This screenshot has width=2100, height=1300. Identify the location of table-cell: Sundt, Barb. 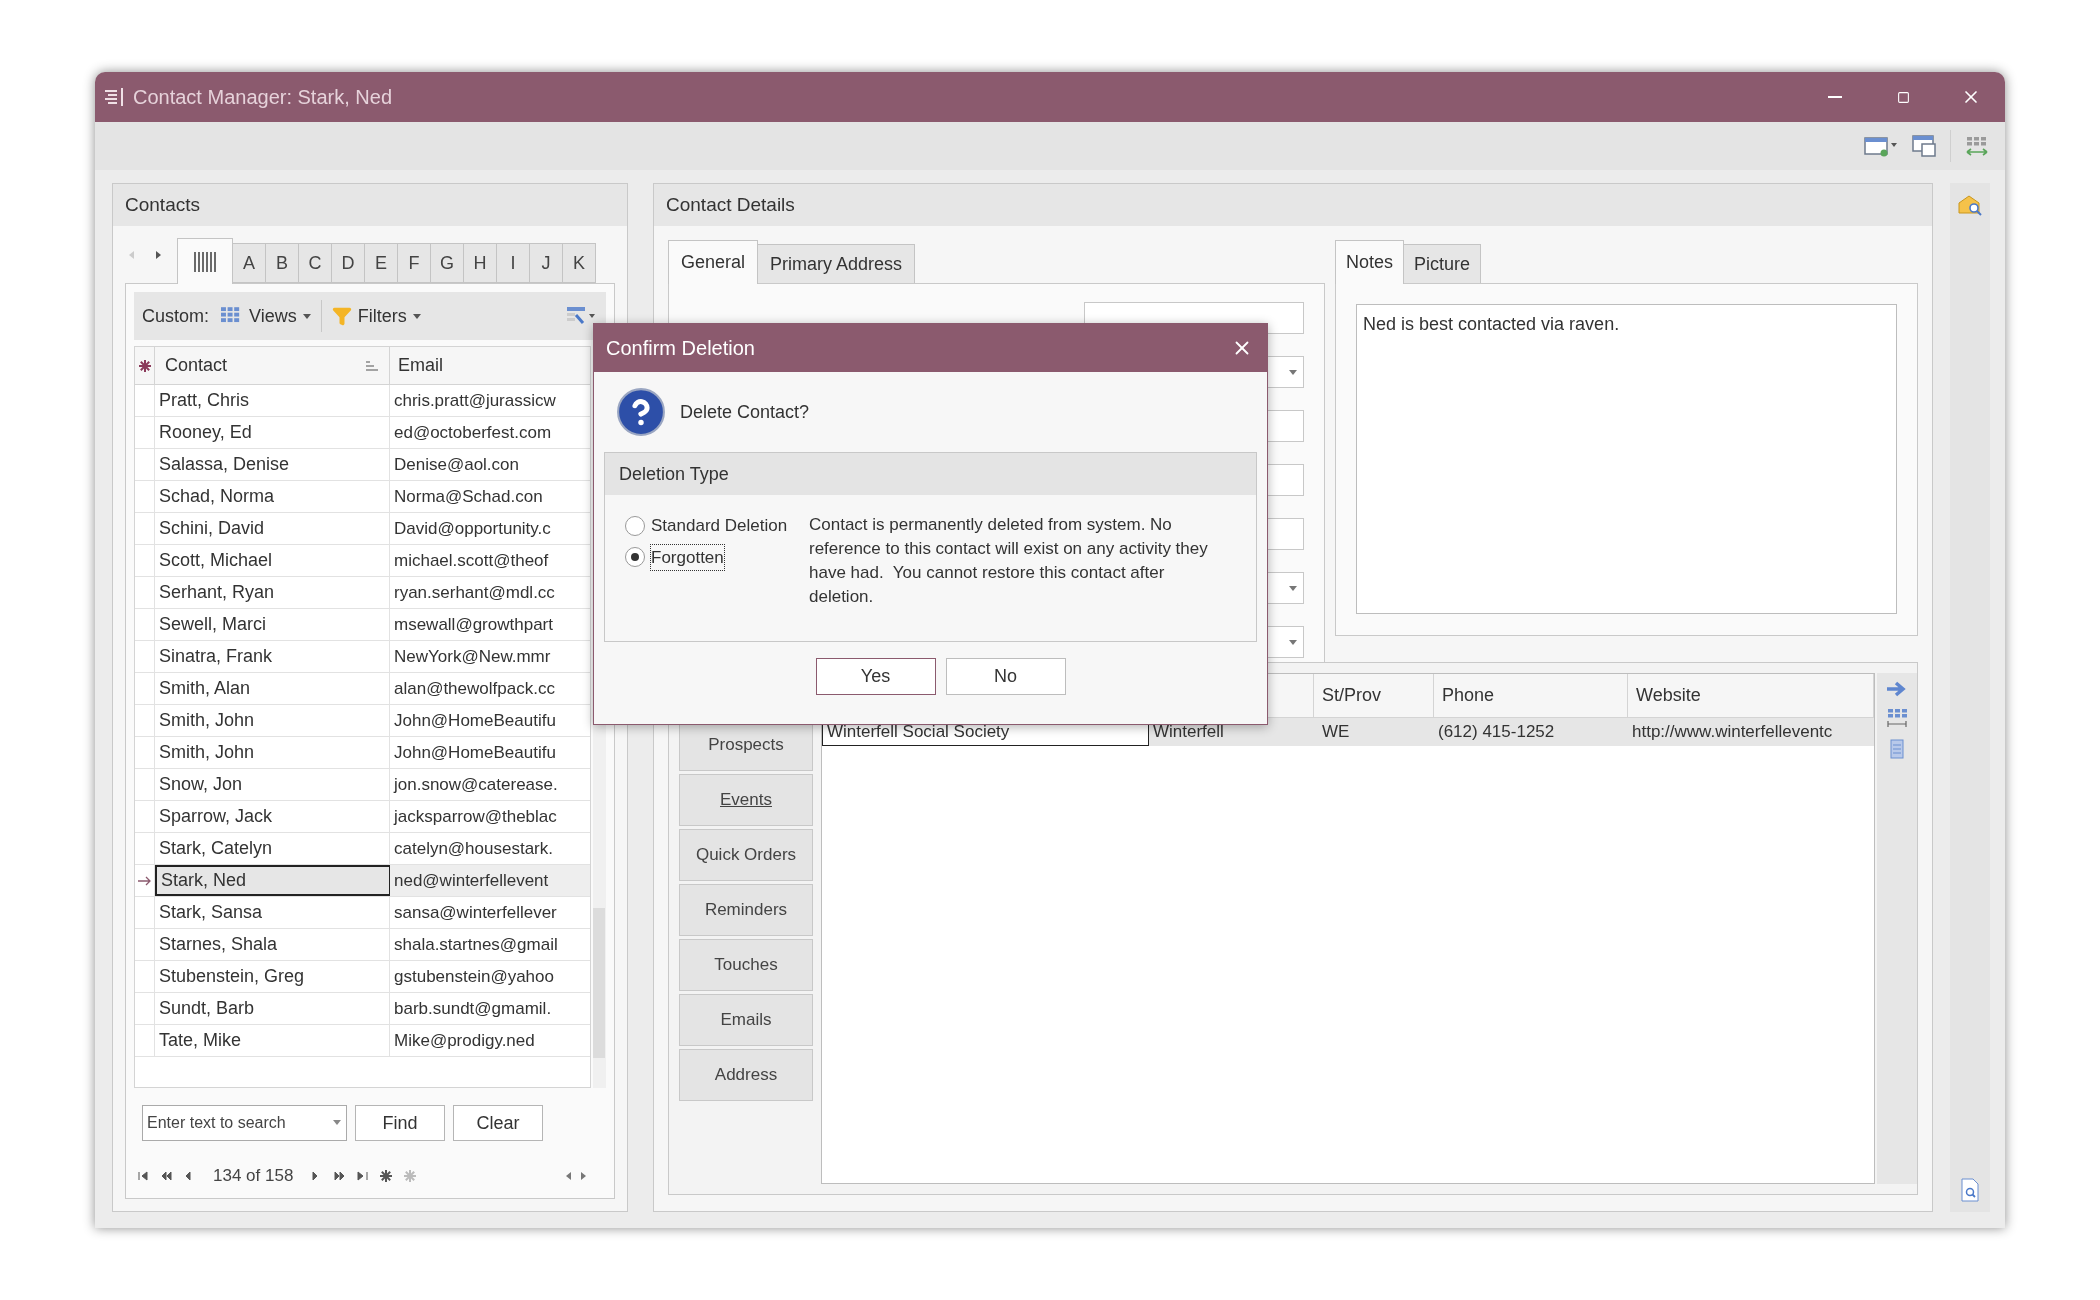
(272, 1008).